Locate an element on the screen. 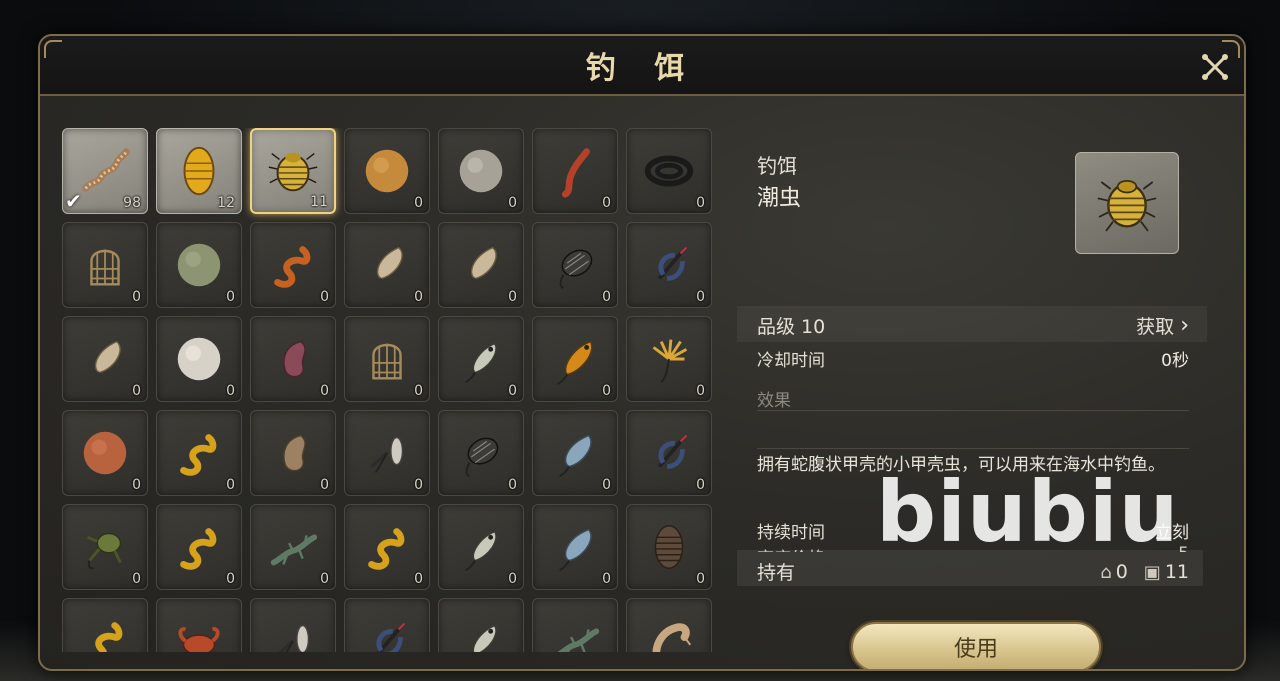  duration-row: 持续时间 立刻 is located at coordinates (973, 530).